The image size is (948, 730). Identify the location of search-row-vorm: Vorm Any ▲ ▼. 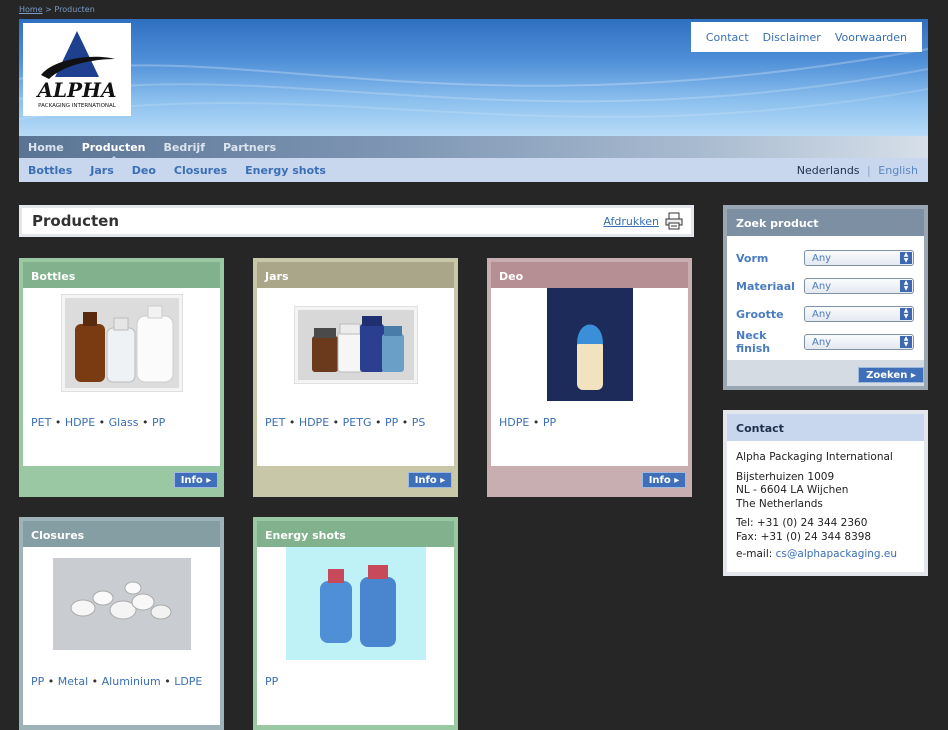
(825, 258).